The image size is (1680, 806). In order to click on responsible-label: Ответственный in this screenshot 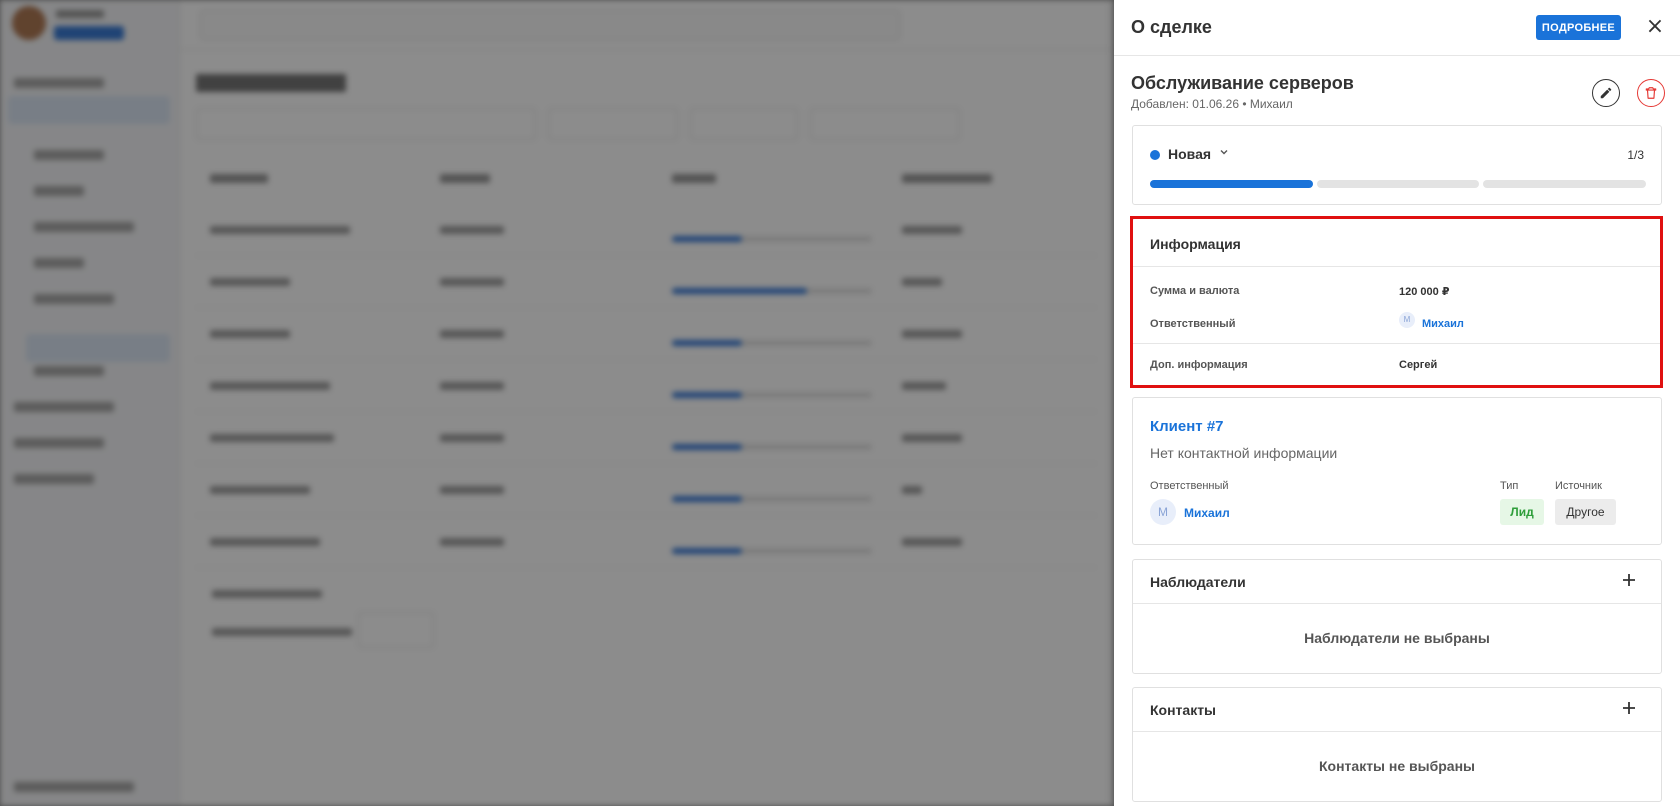, I will do `click(1193, 324)`.